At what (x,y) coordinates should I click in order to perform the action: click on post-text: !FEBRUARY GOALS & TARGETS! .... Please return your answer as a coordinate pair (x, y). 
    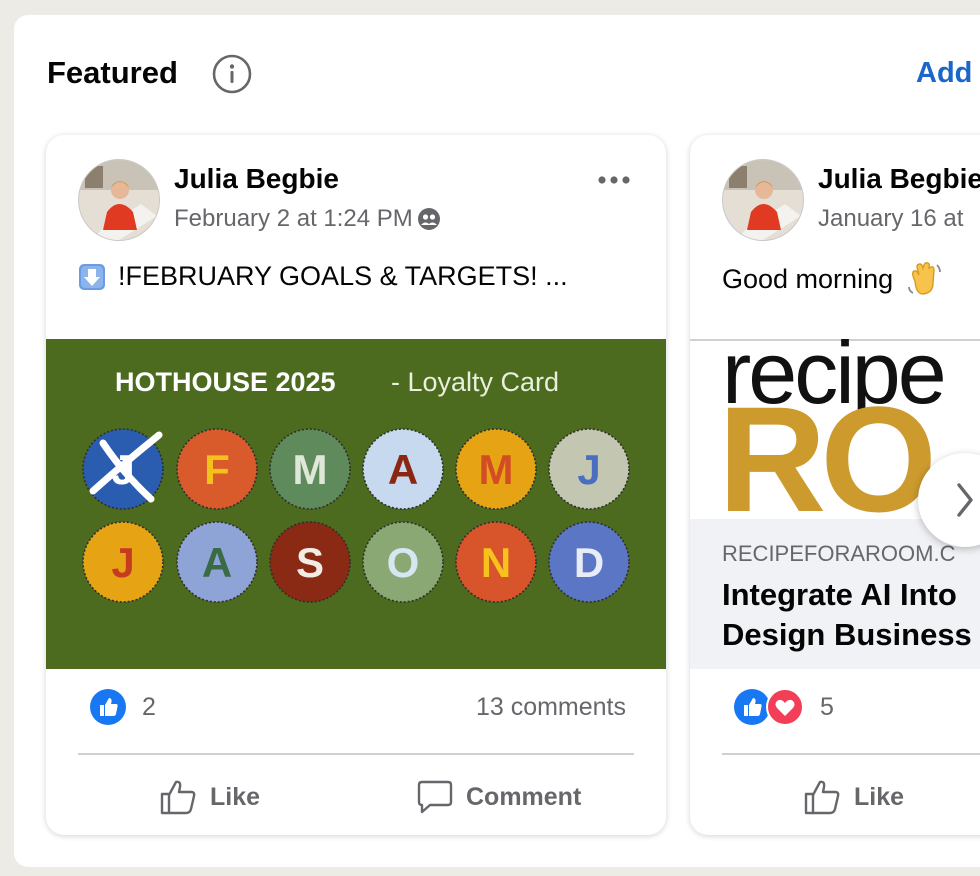
    Looking at the image, I should click on (323, 276).